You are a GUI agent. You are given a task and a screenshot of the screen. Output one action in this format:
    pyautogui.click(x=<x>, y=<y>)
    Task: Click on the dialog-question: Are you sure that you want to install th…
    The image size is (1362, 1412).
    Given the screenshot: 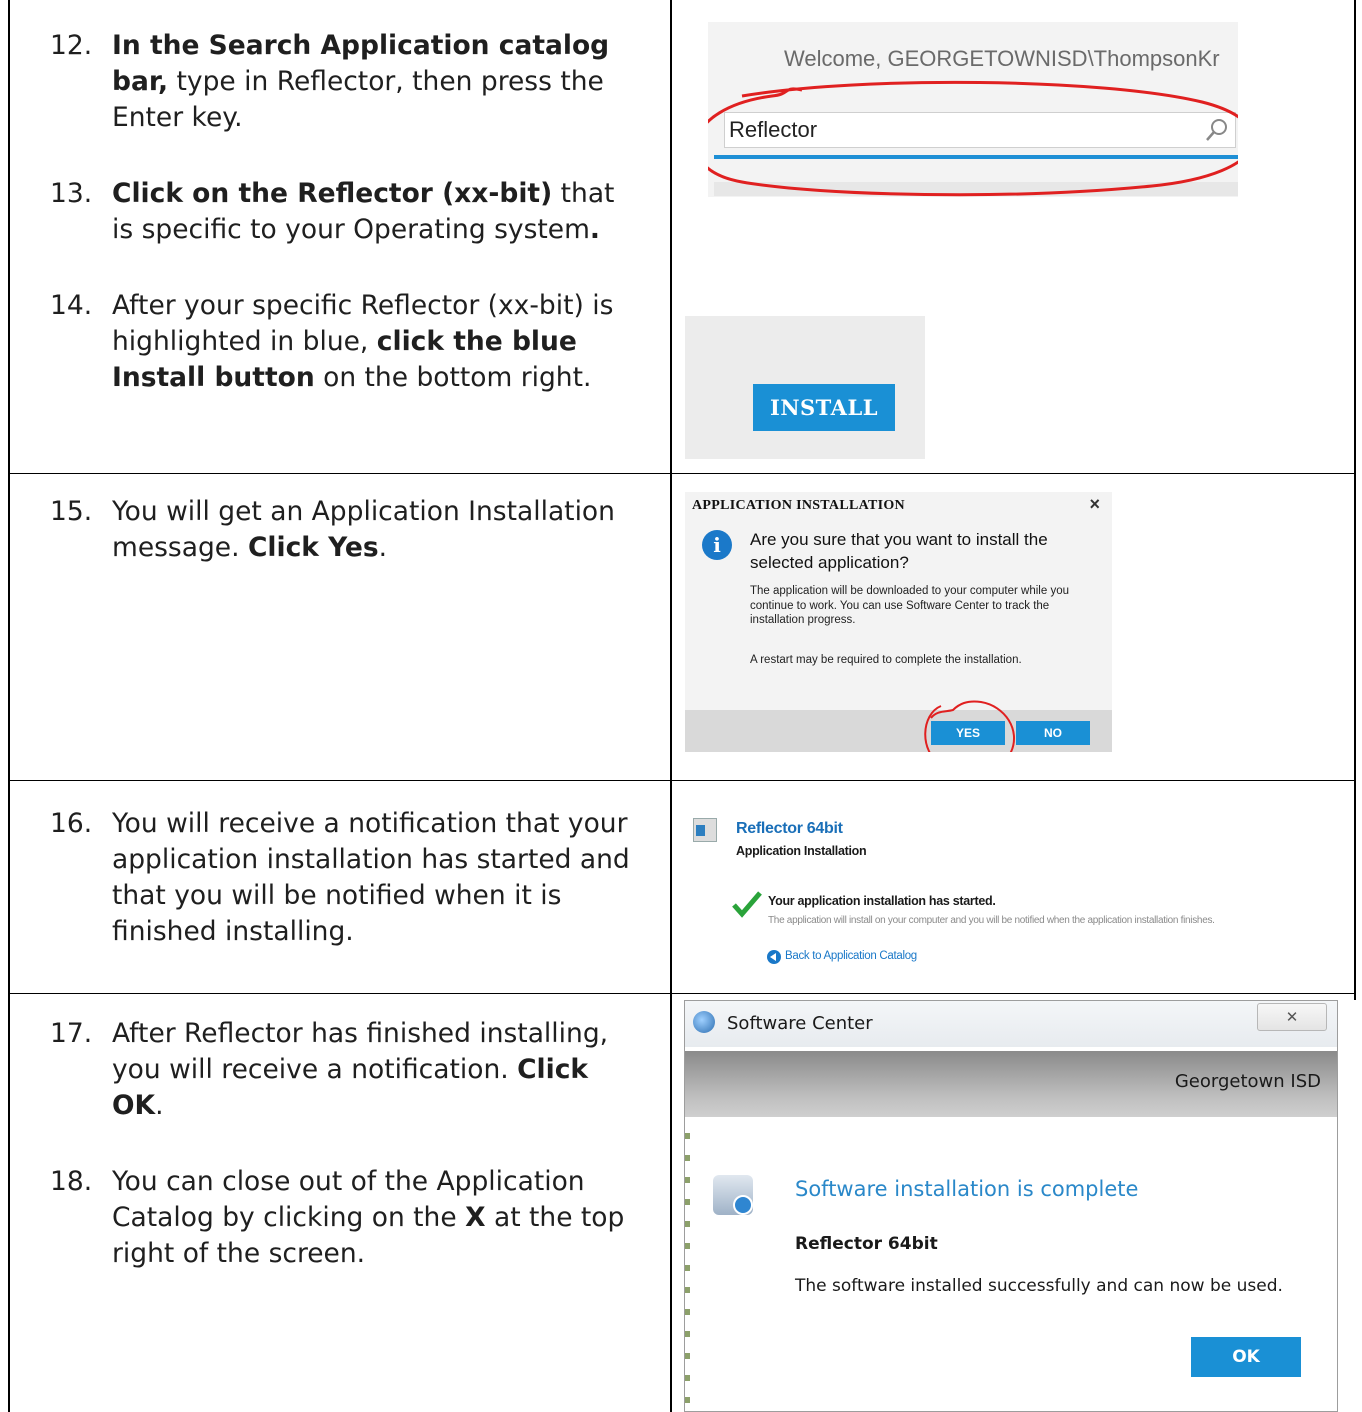 What is the action you would take?
    pyautogui.click(x=899, y=551)
    